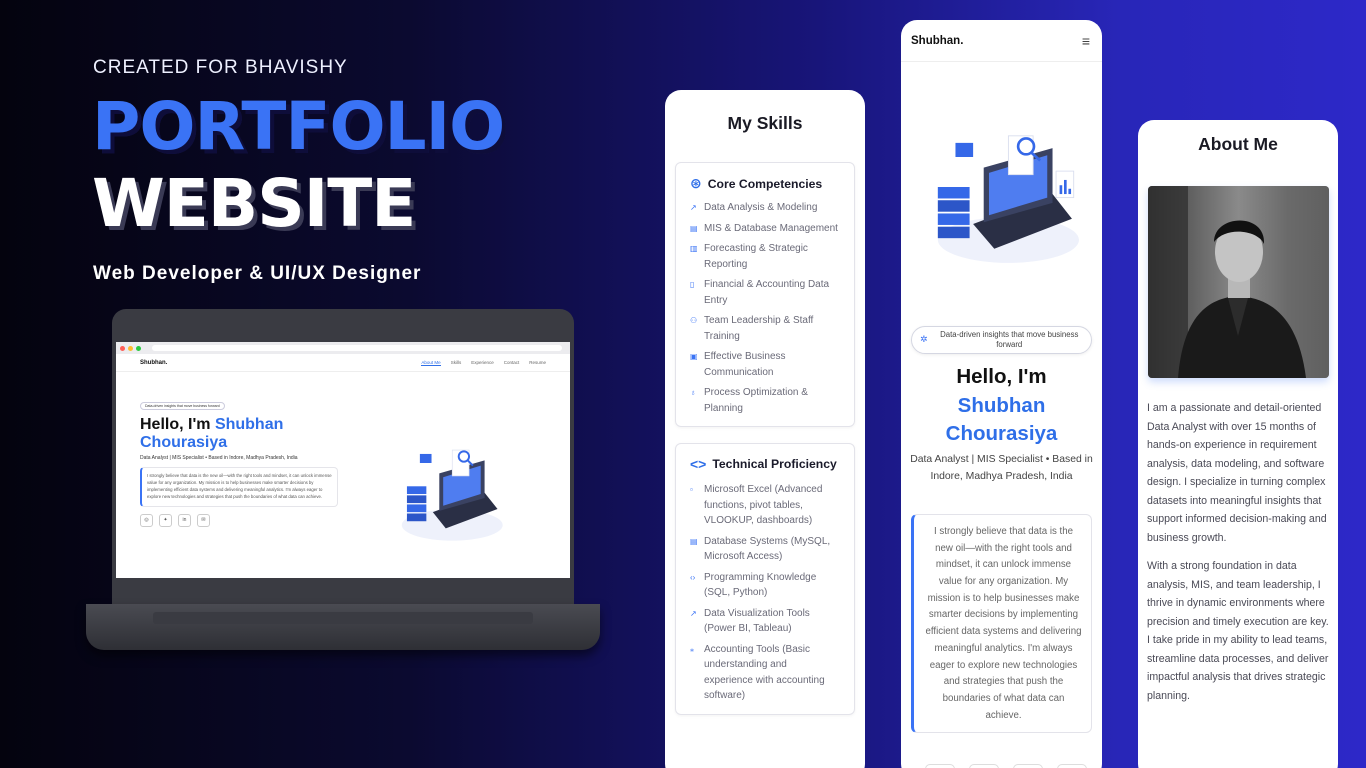  What do you see at coordinates (1086, 41) in the screenshot?
I see `hamburger-icon: ≡` at bounding box center [1086, 41].